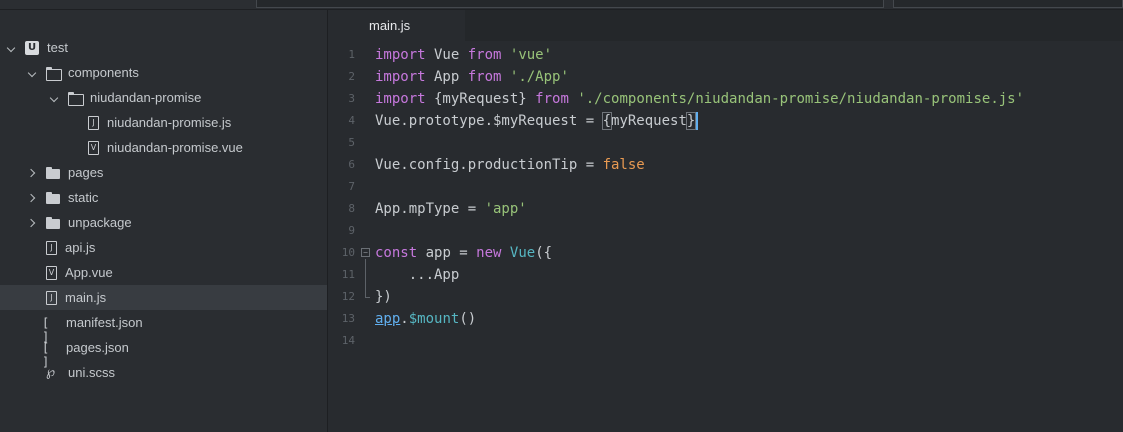 The height and width of the screenshot is (432, 1123). What do you see at coordinates (348, 252) in the screenshot?
I see `line-number: 10` at bounding box center [348, 252].